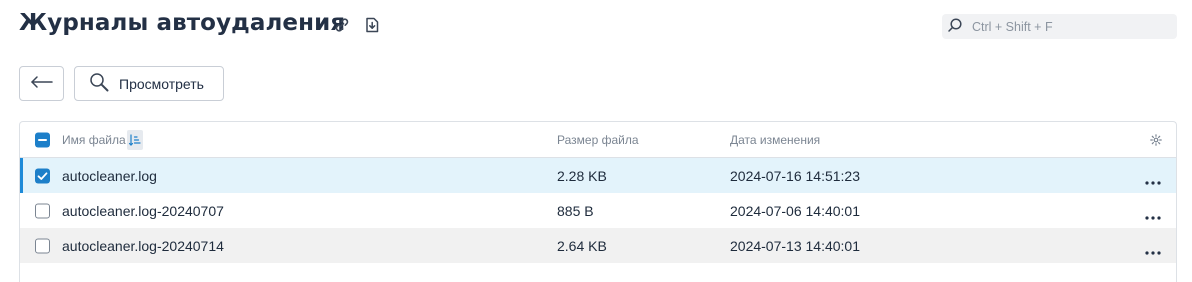 This screenshot has width=1192, height=282. Describe the element at coordinates (161, 83) in the screenshot. I see `view-button-label: Просмотреть` at that location.